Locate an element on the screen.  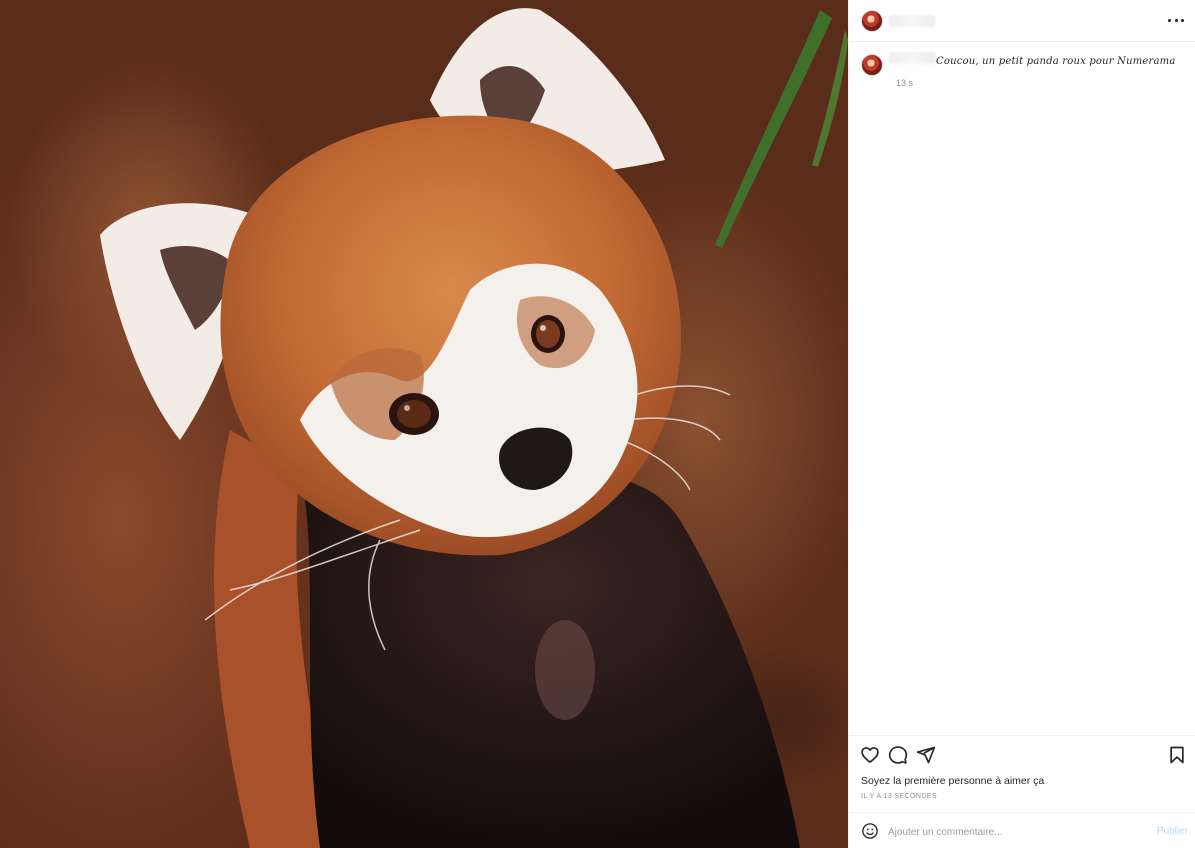
bookmark-icon is located at coordinates (1177, 755).